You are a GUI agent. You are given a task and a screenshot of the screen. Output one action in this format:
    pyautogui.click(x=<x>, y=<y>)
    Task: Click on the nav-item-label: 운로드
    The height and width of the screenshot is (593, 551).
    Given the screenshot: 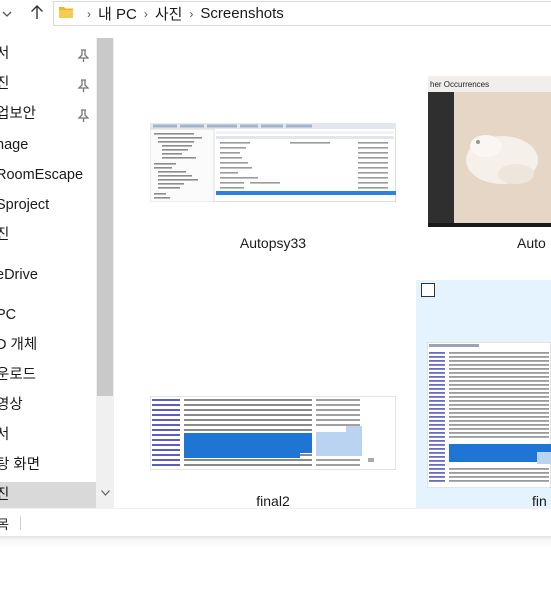 What is the action you would take?
    pyautogui.click(x=18, y=375)
    